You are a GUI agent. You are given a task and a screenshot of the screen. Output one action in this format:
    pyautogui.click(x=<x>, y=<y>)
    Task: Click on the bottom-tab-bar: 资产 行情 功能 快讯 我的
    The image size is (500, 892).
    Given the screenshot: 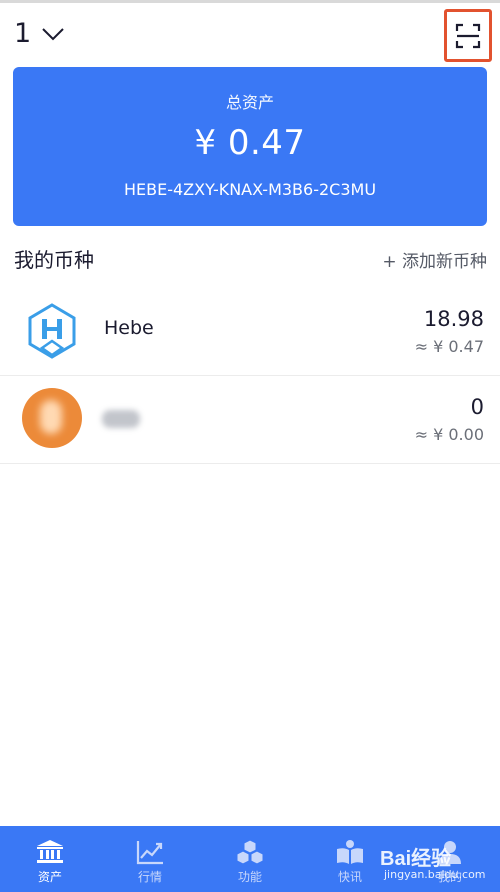 What is the action you would take?
    pyautogui.click(x=250, y=859)
    